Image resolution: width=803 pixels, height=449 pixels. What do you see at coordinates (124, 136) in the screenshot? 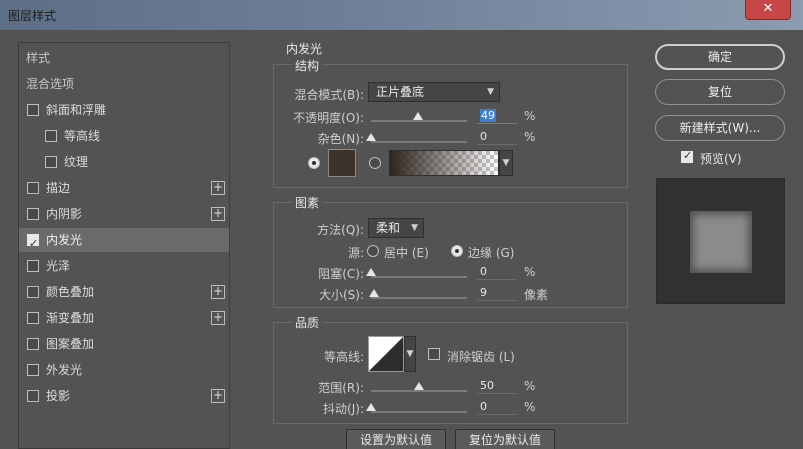
I see `style-list-item: 等高线` at bounding box center [124, 136].